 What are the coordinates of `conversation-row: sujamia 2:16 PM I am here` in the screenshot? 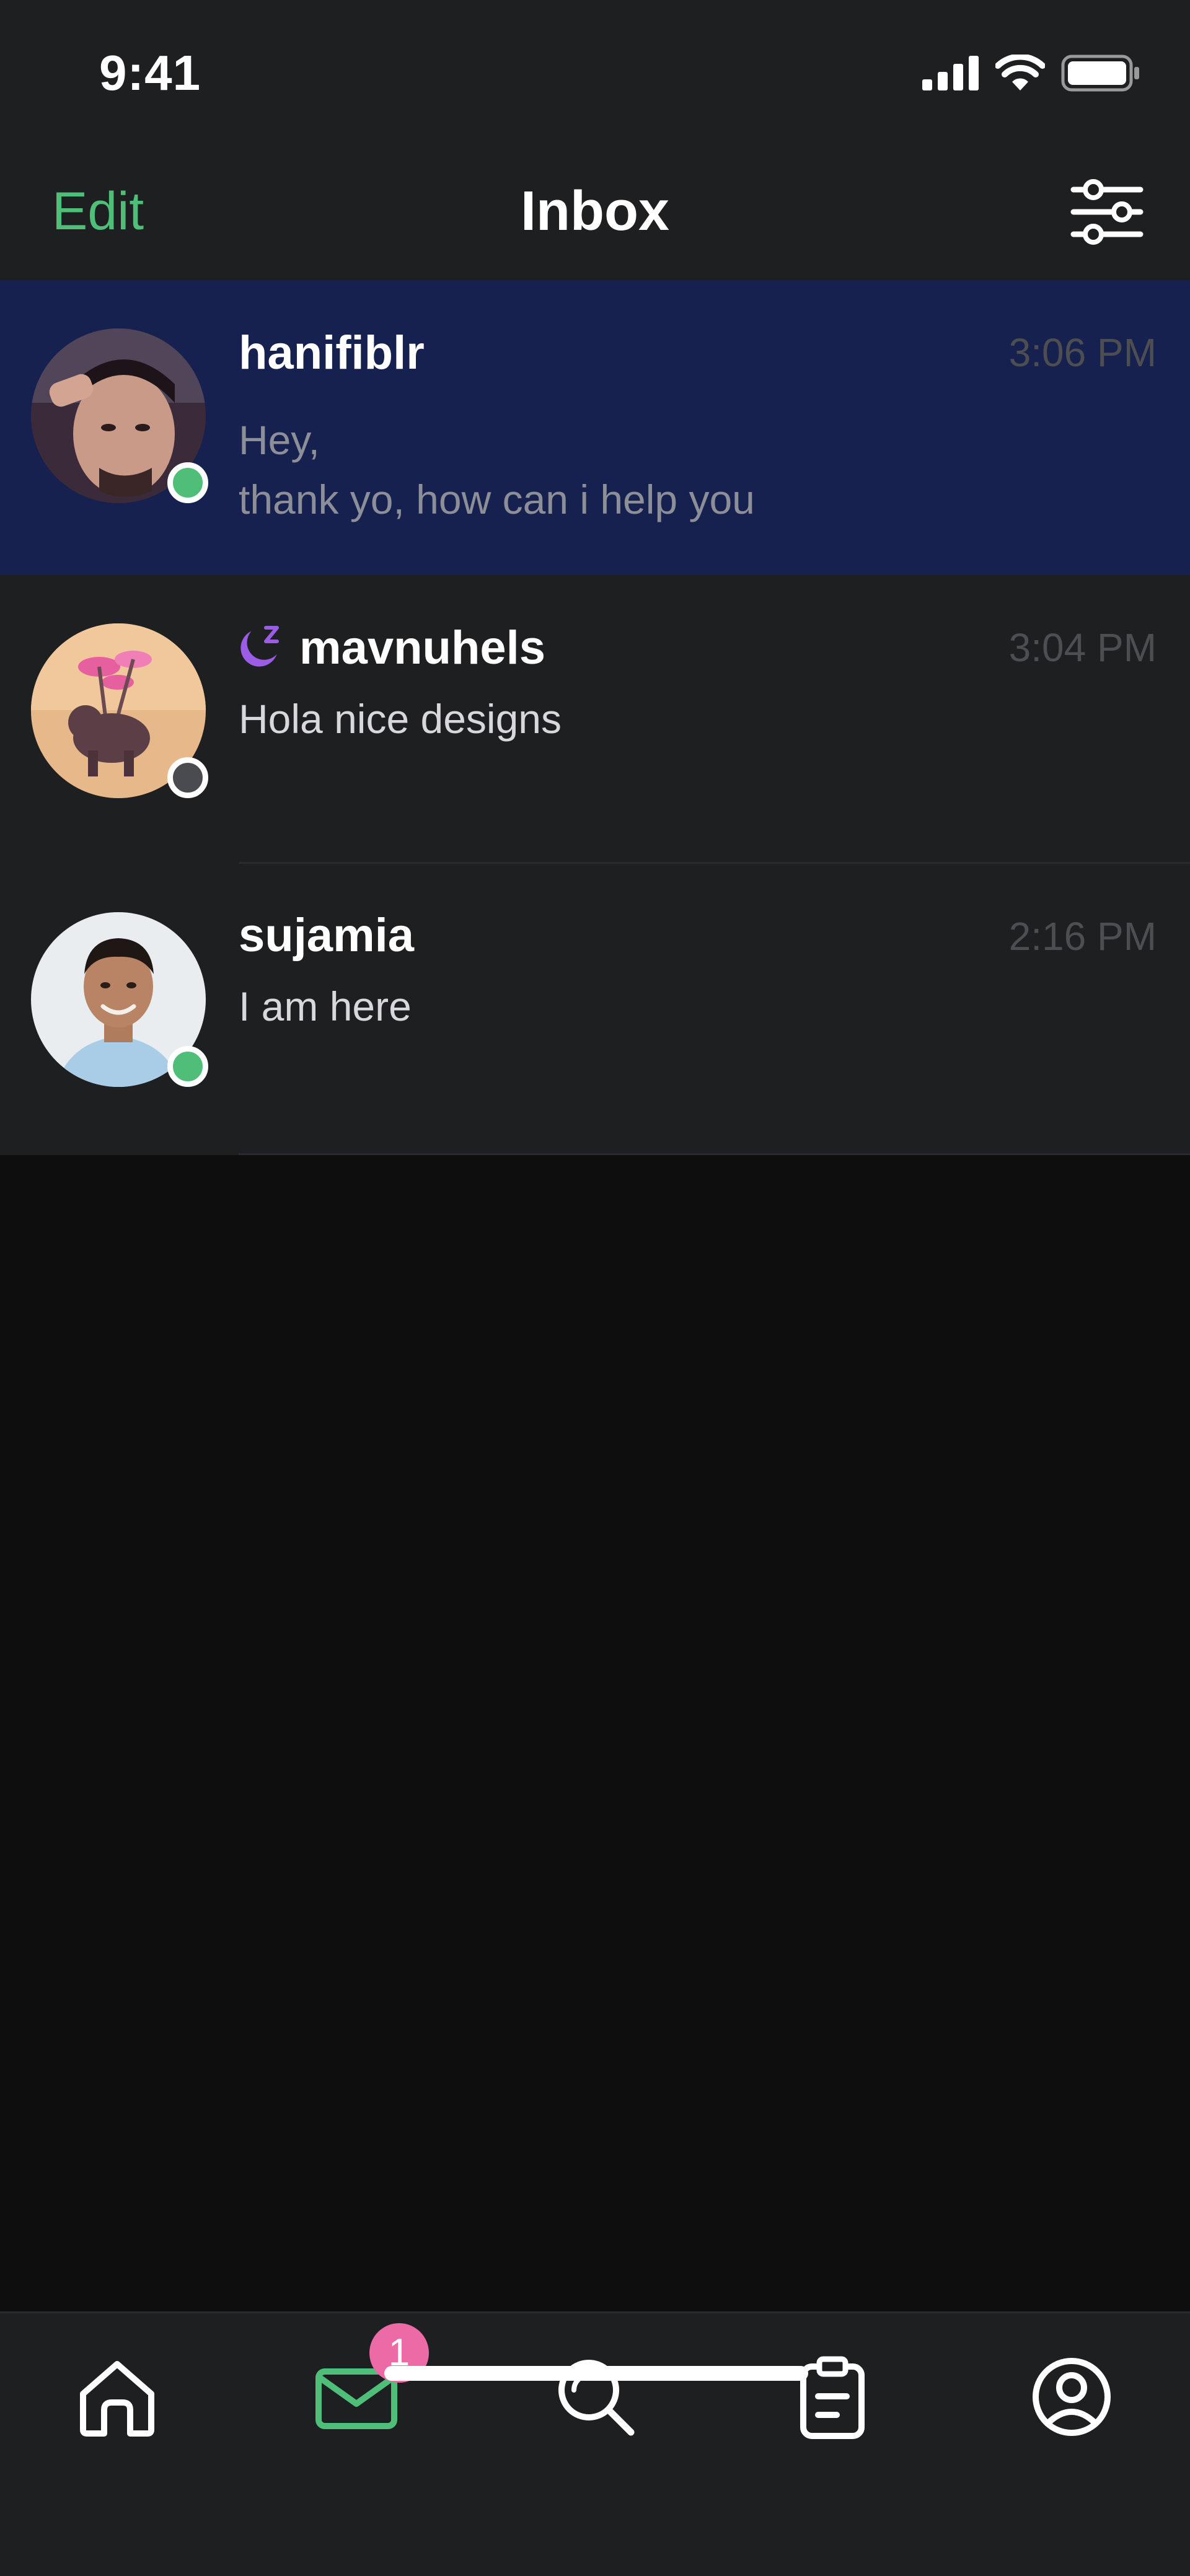 It's located at (595, 1010).